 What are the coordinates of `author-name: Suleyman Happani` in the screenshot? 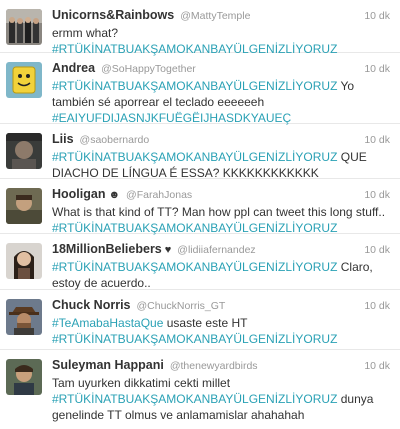 It's located at (108, 365).